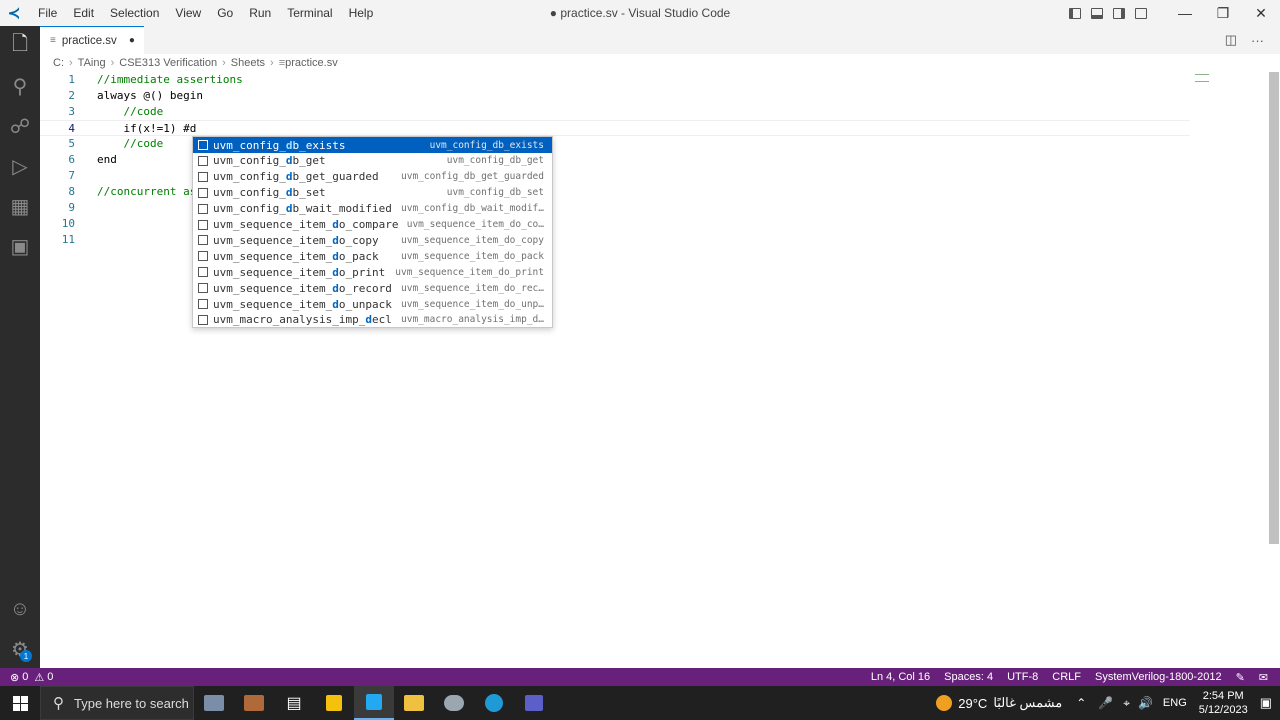 The image size is (1280, 720). What do you see at coordinates (1202, 78) in the screenshot?
I see `minimap` at bounding box center [1202, 78].